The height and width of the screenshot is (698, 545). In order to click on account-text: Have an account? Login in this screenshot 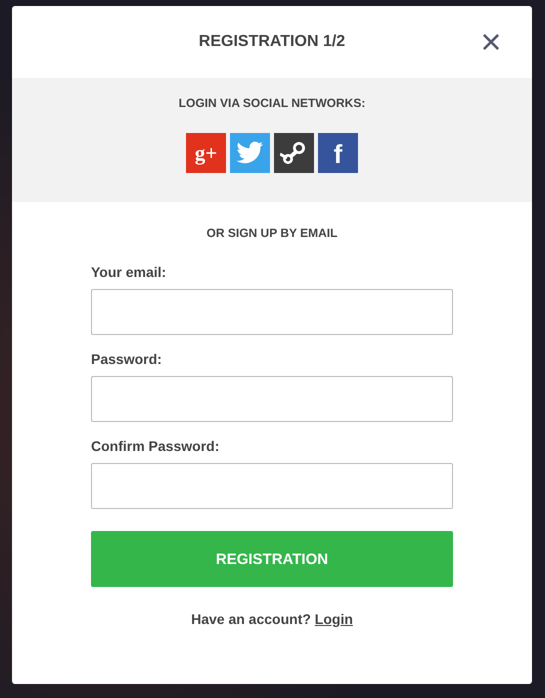, I will do `click(272, 619)`.